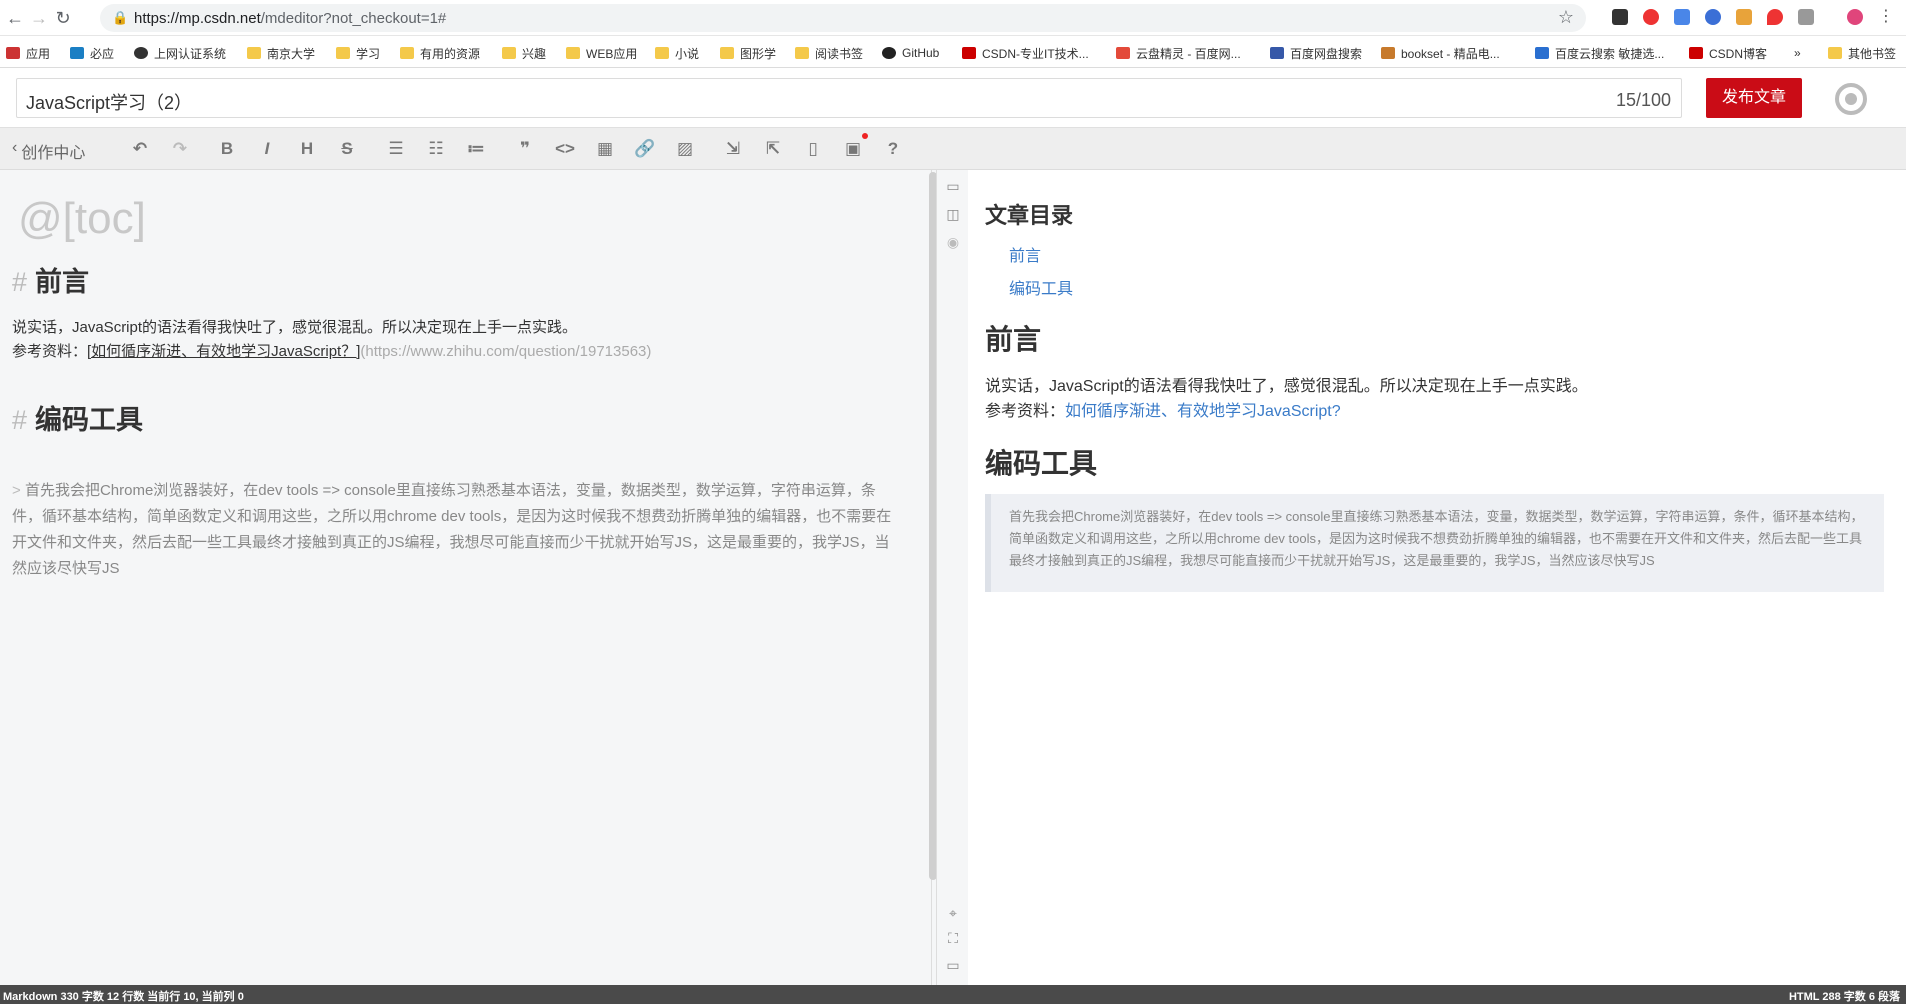 Image resolution: width=1906 pixels, height=1004 pixels. I want to click on book-icon, so click(1388, 53).